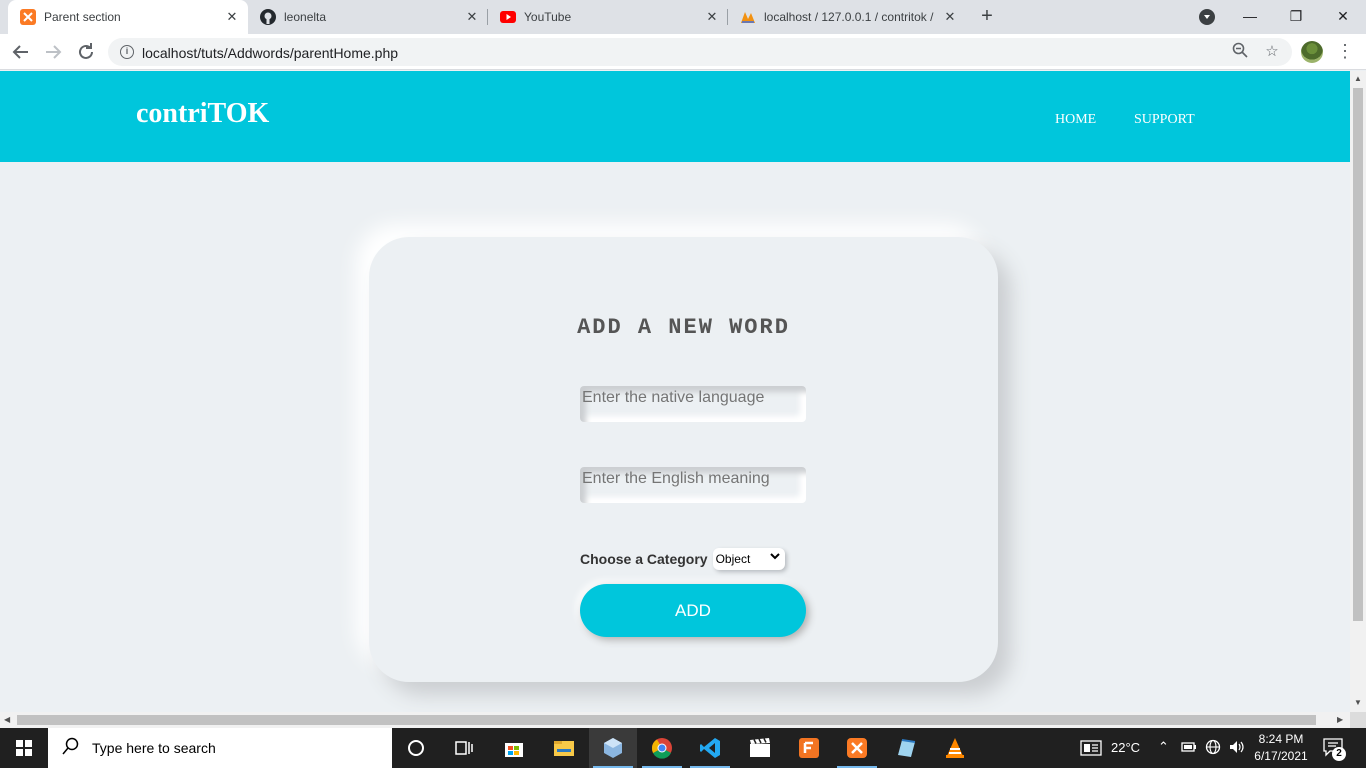 The width and height of the screenshot is (1366, 768). I want to click on task-view-icon, so click(464, 748).